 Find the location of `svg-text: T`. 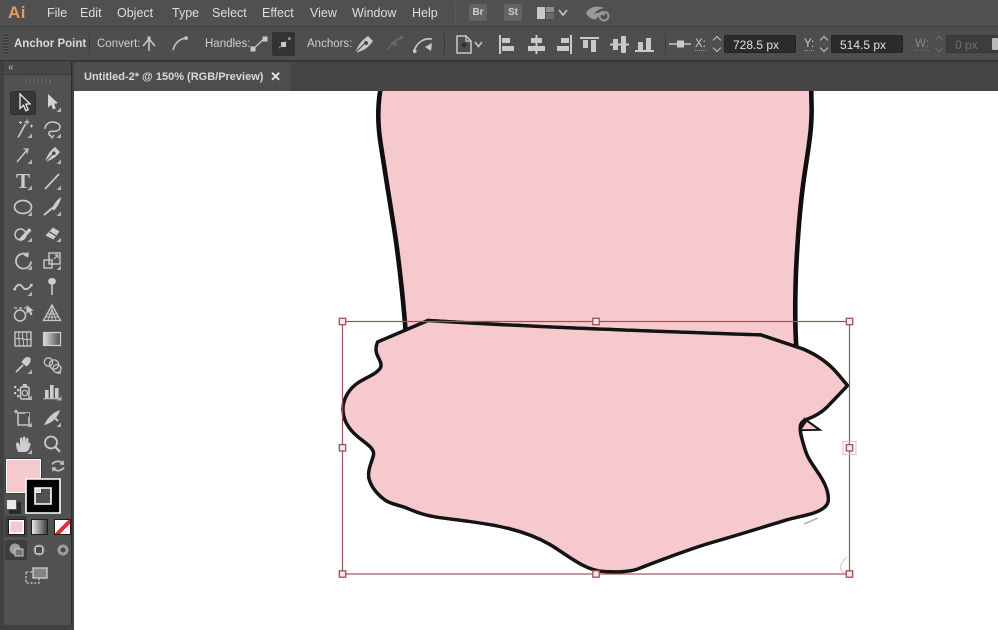

svg-text: T is located at coordinates (23, 181).